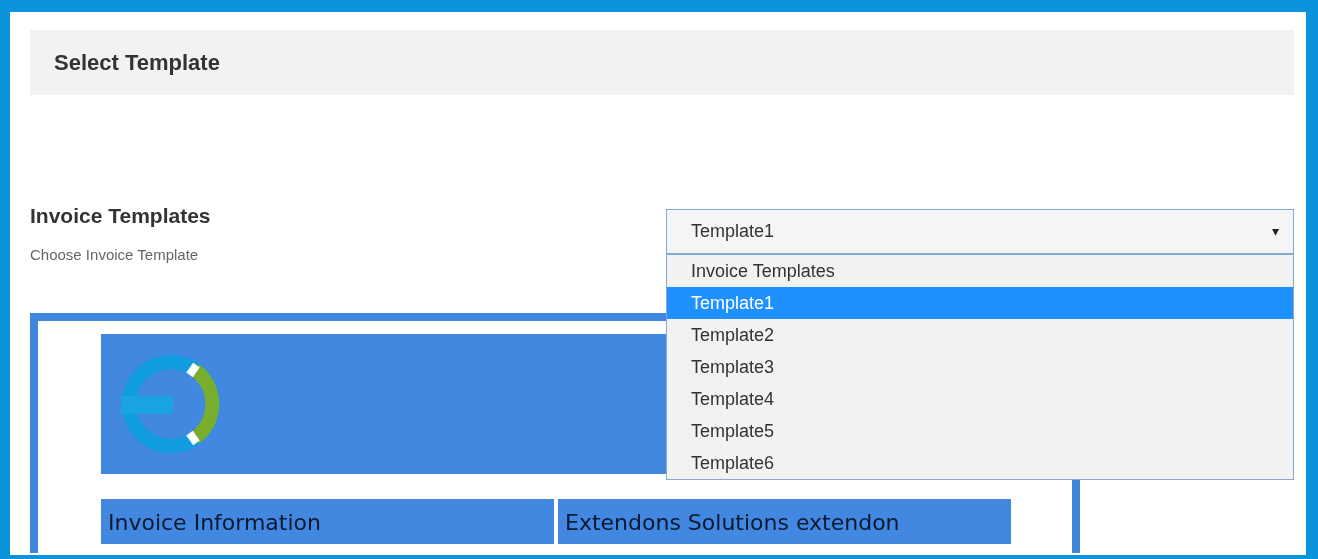  What do you see at coordinates (327, 521) in the screenshot?
I see `table-header-cell: Invoice Information` at bounding box center [327, 521].